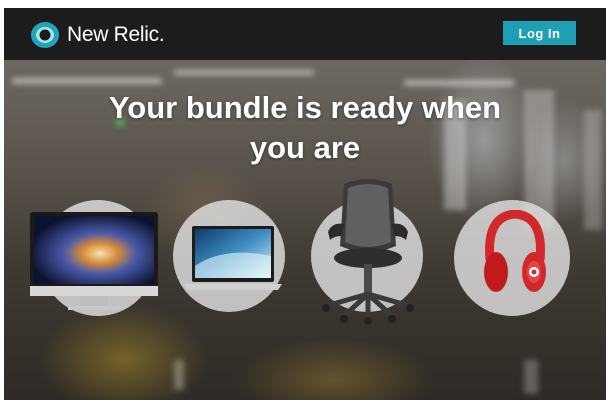 The height and width of the screenshot is (406, 612). What do you see at coordinates (539, 33) in the screenshot?
I see `login-button: Log In` at bounding box center [539, 33].